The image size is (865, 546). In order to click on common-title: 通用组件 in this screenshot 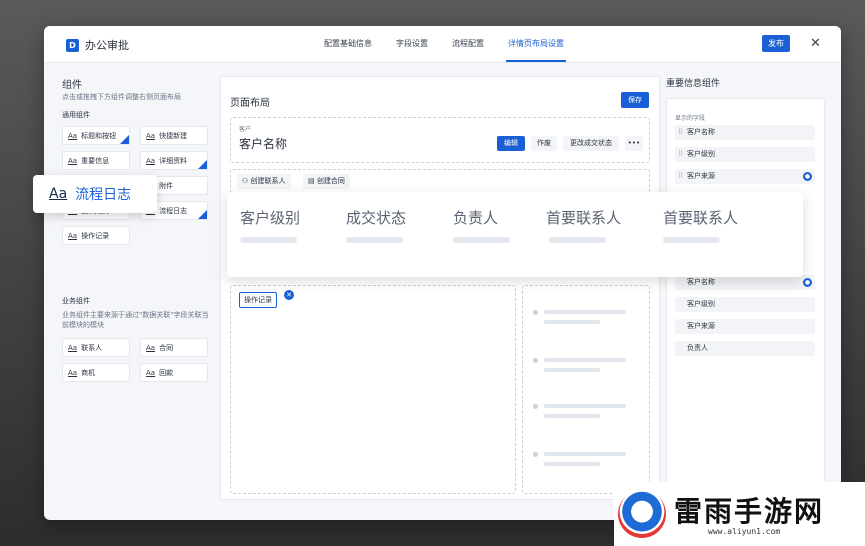, I will do `click(76, 115)`.